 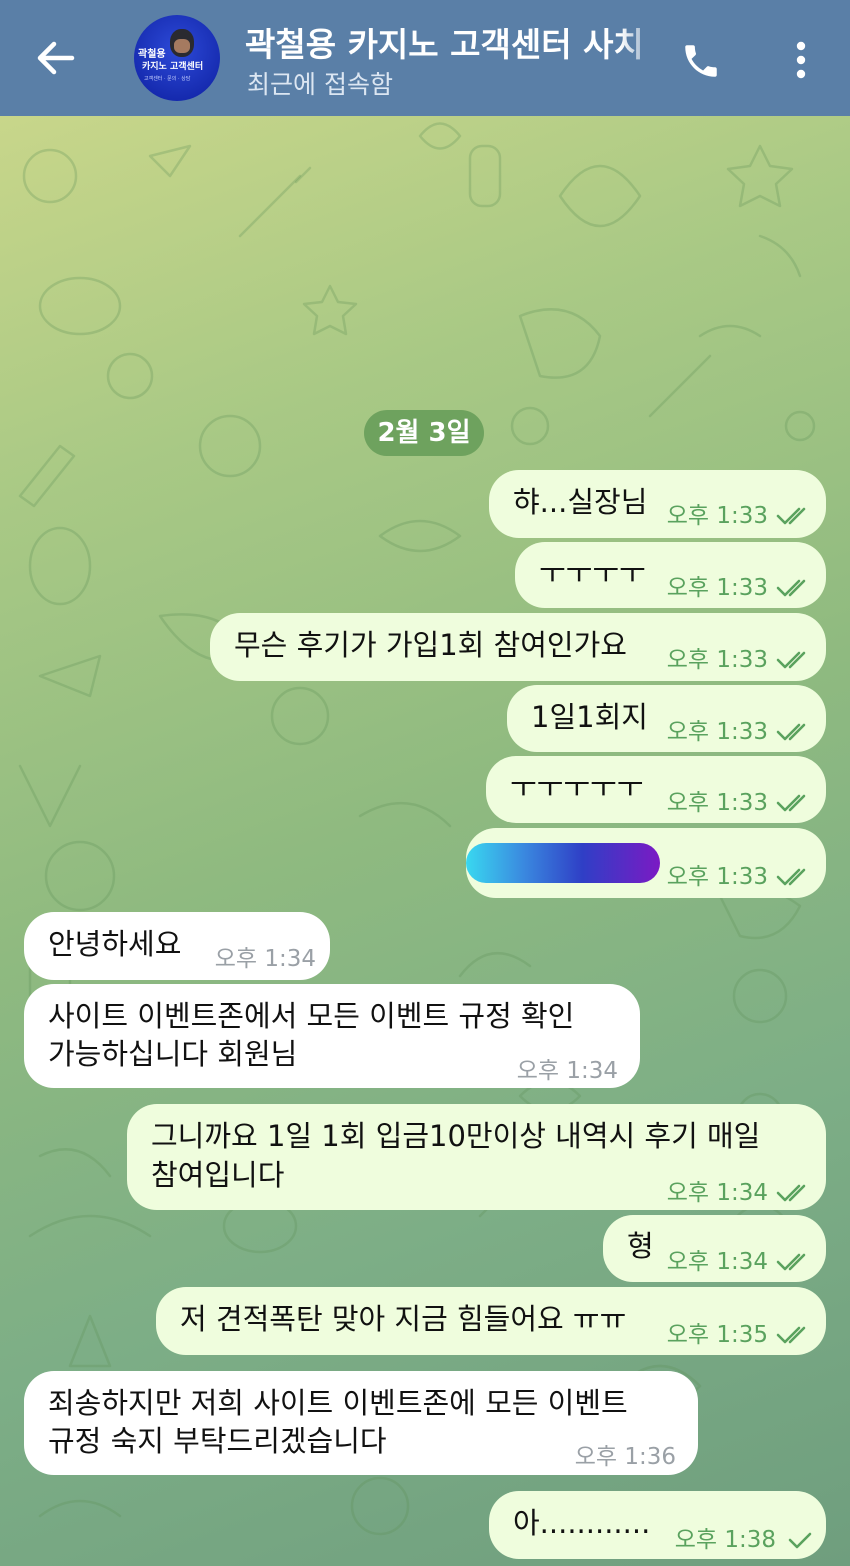 I want to click on message-text: 1일1회지, so click(x=589, y=717).